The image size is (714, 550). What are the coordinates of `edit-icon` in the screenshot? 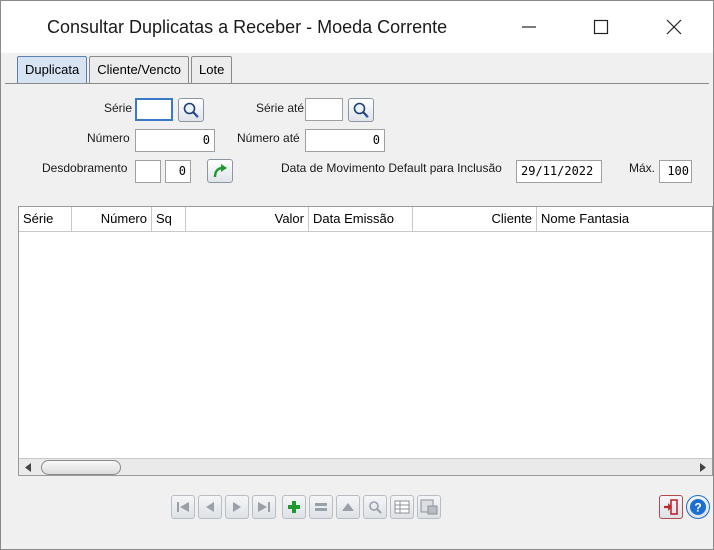 It's located at (321, 507).